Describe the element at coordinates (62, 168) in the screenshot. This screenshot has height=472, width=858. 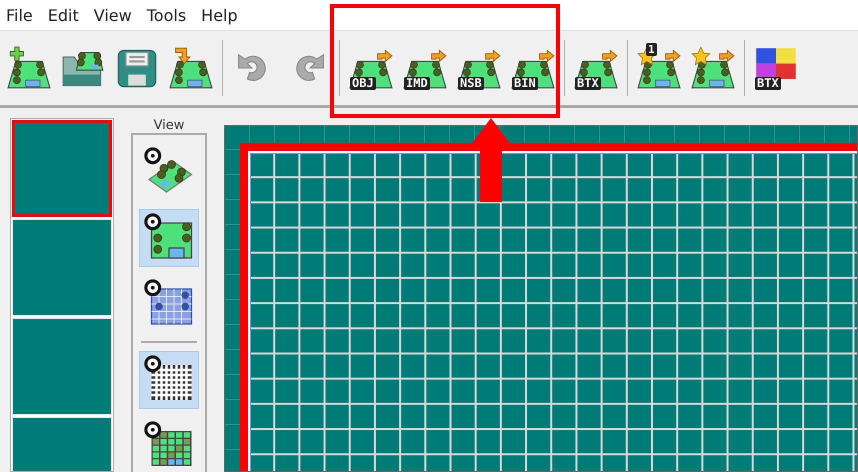
I see `tile-thumbnail` at that location.